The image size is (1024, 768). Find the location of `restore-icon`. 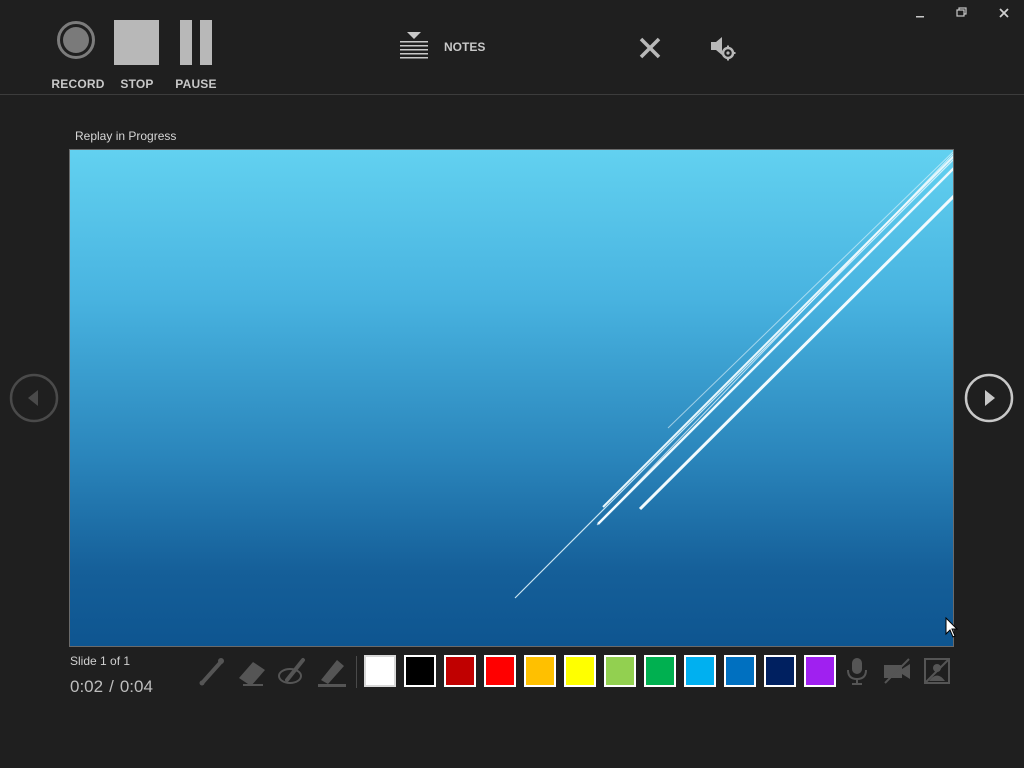

restore-icon is located at coordinates (962, 13).